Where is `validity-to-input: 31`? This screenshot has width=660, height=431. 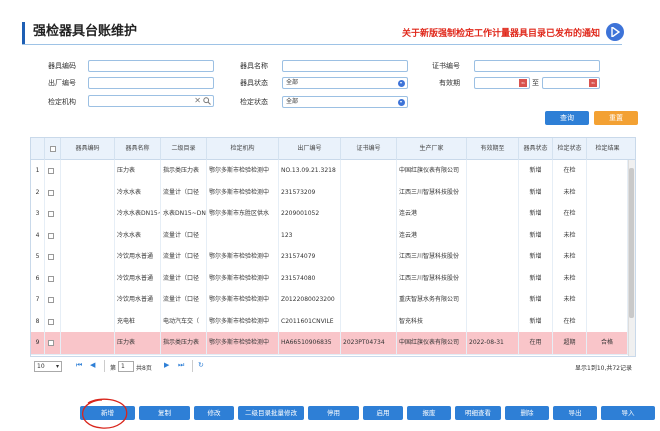 validity-to-input: 31 is located at coordinates (571, 83).